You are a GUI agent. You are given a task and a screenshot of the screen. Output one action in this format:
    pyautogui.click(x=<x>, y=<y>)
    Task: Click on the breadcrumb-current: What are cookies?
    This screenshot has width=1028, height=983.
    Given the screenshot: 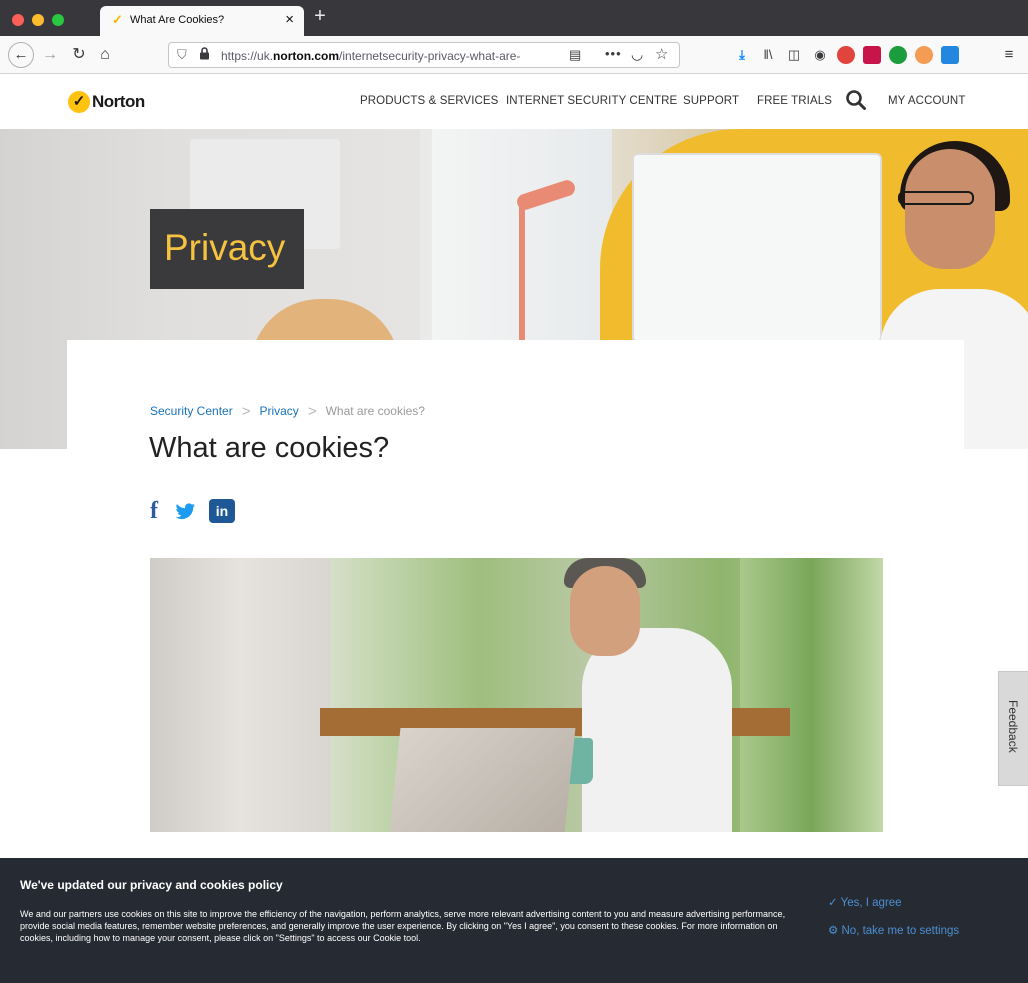 What is the action you would take?
    pyautogui.click(x=375, y=411)
    